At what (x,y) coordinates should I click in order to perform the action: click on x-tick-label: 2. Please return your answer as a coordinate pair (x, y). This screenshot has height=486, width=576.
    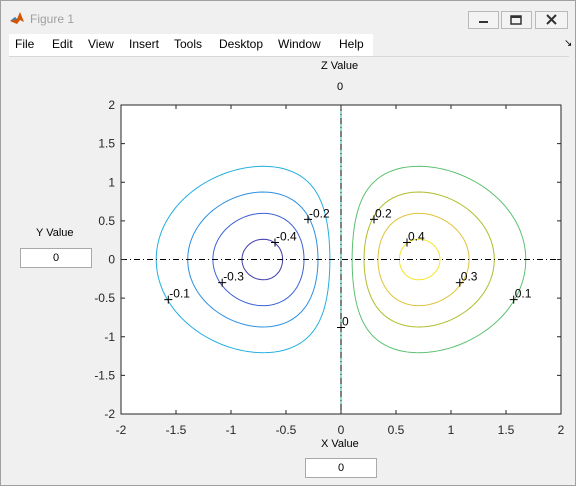
    Looking at the image, I should click on (561, 430).